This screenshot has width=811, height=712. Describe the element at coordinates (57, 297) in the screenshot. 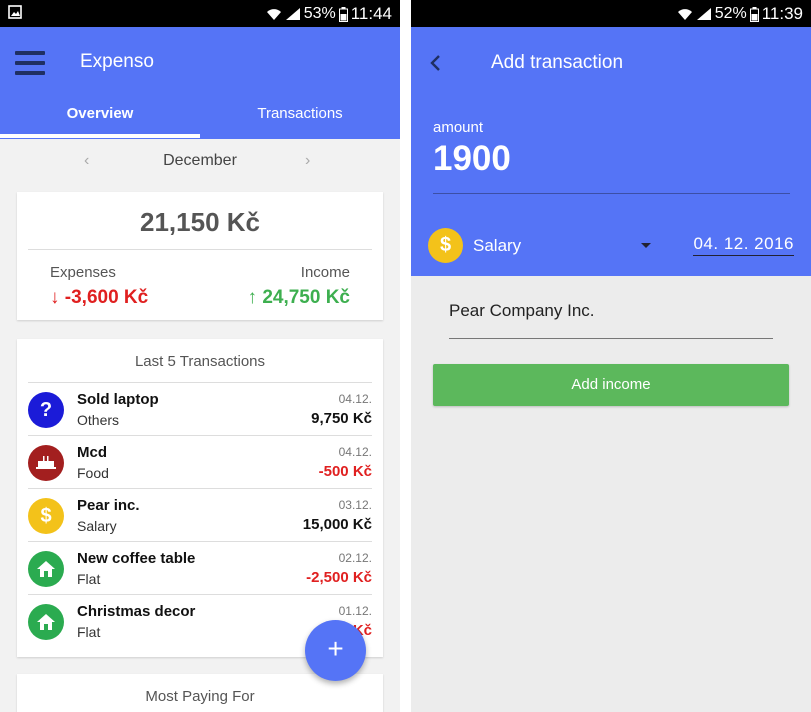

I see `arrow-down-icon: ↓` at that location.